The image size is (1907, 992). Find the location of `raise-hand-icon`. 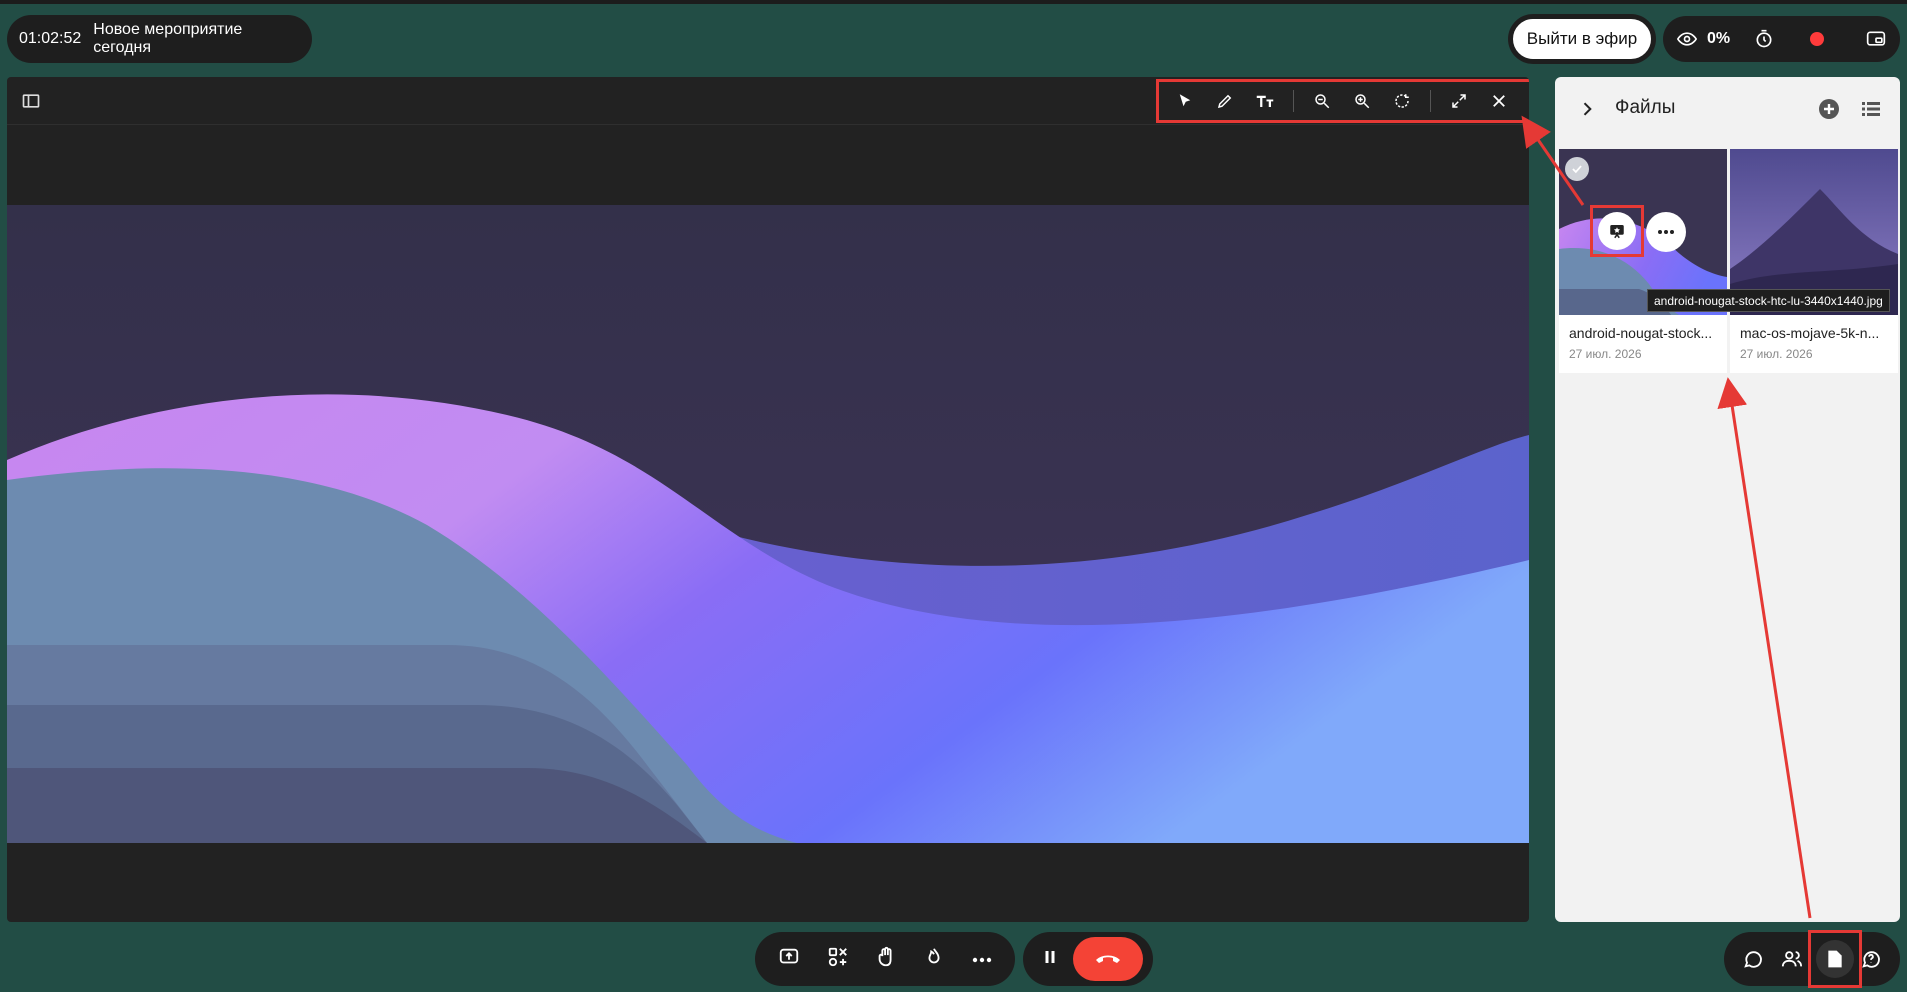

raise-hand-icon is located at coordinates (886, 959).